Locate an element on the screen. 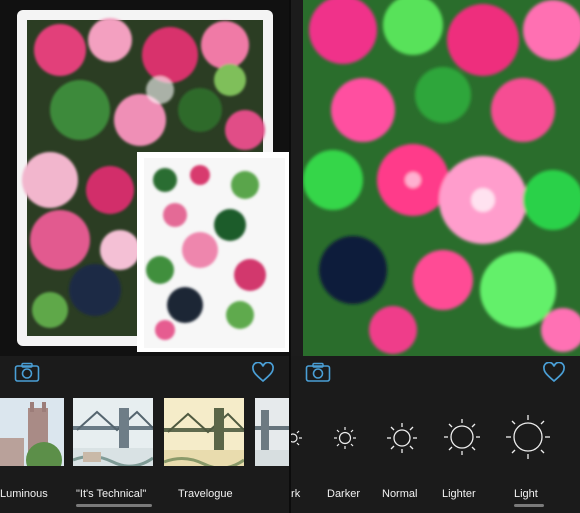  brightness-label-normal: Normal is located at coordinates (399, 494).